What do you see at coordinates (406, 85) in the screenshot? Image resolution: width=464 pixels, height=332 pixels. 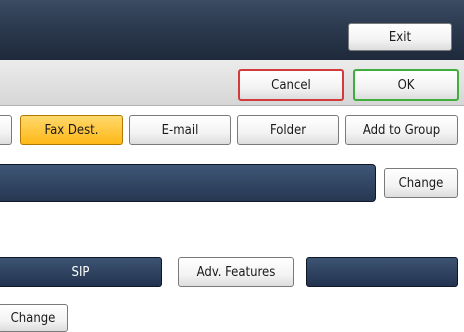 I see `ok-button: OK` at bounding box center [406, 85].